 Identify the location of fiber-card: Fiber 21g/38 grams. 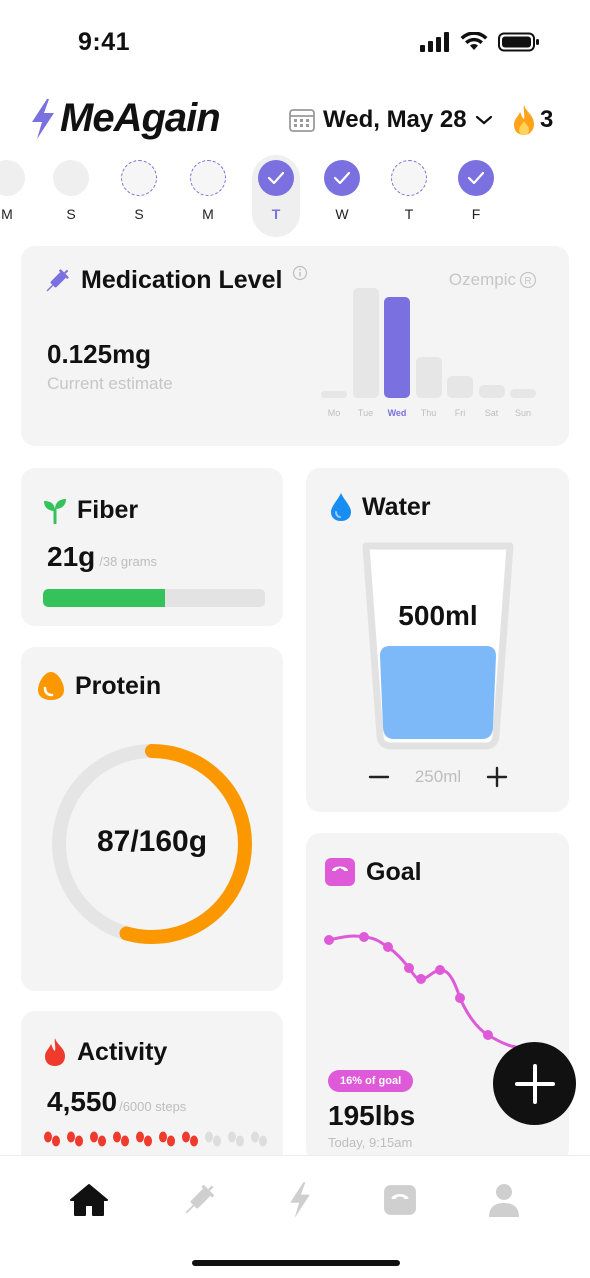
(152, 547).